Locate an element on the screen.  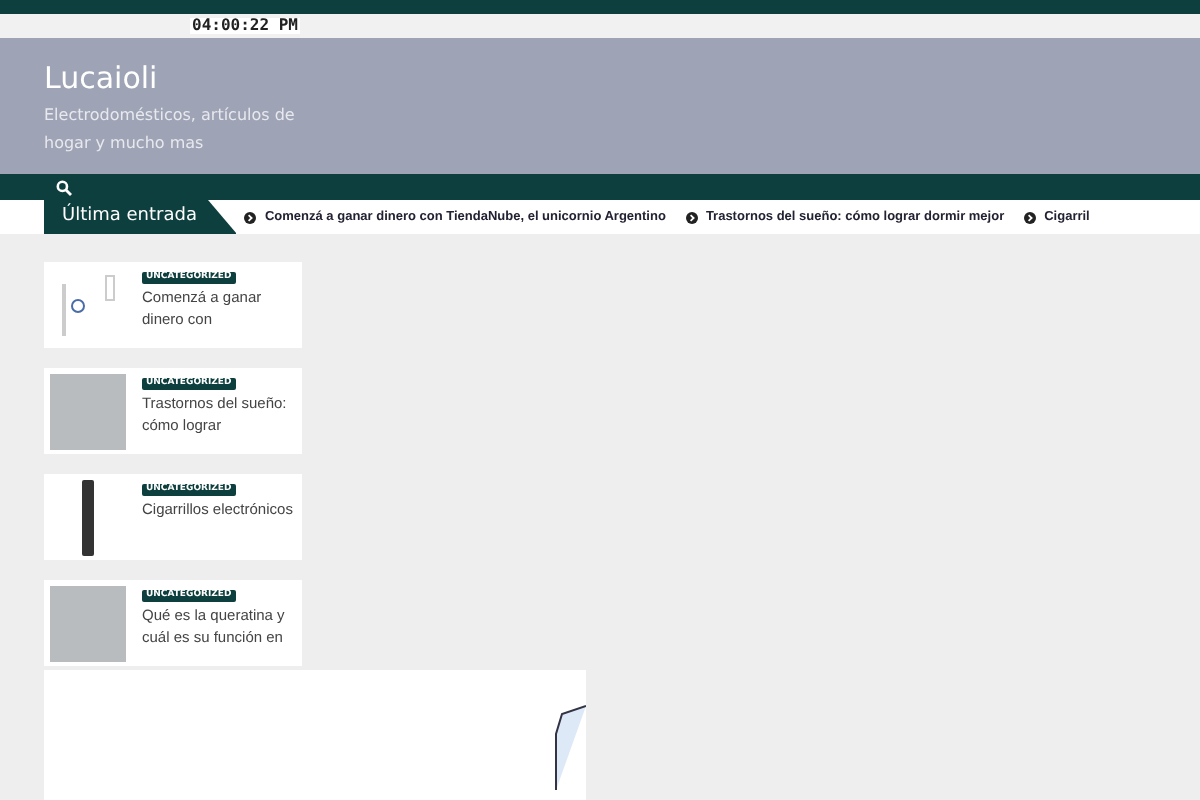
ticker-label: Última entrada is located at coordinates (140, 217).